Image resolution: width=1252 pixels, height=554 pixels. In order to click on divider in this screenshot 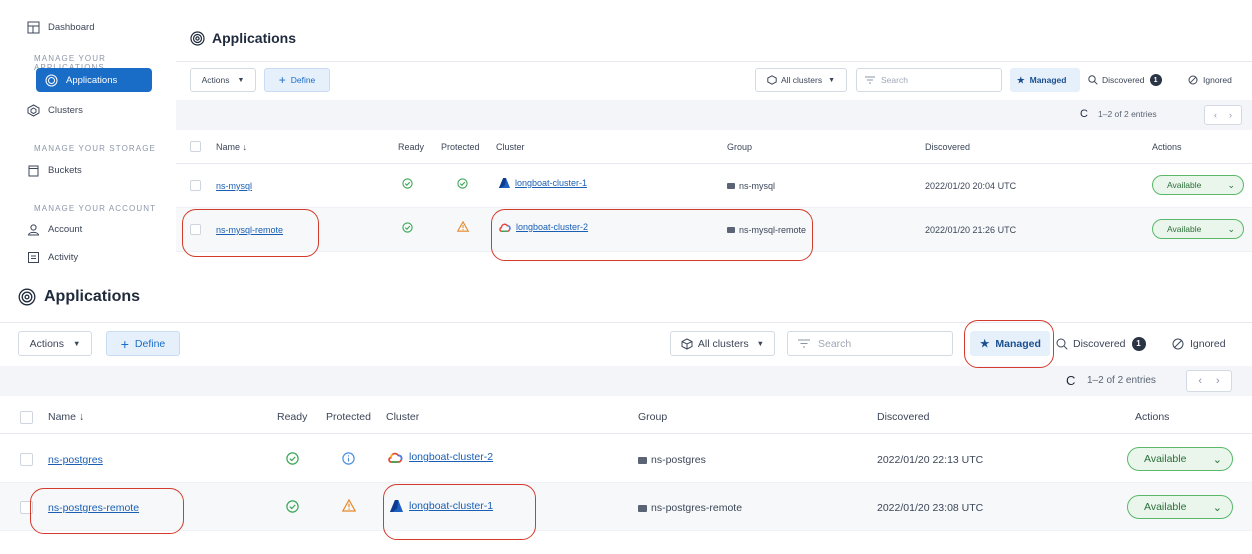, I will do `click(626, 322)`.